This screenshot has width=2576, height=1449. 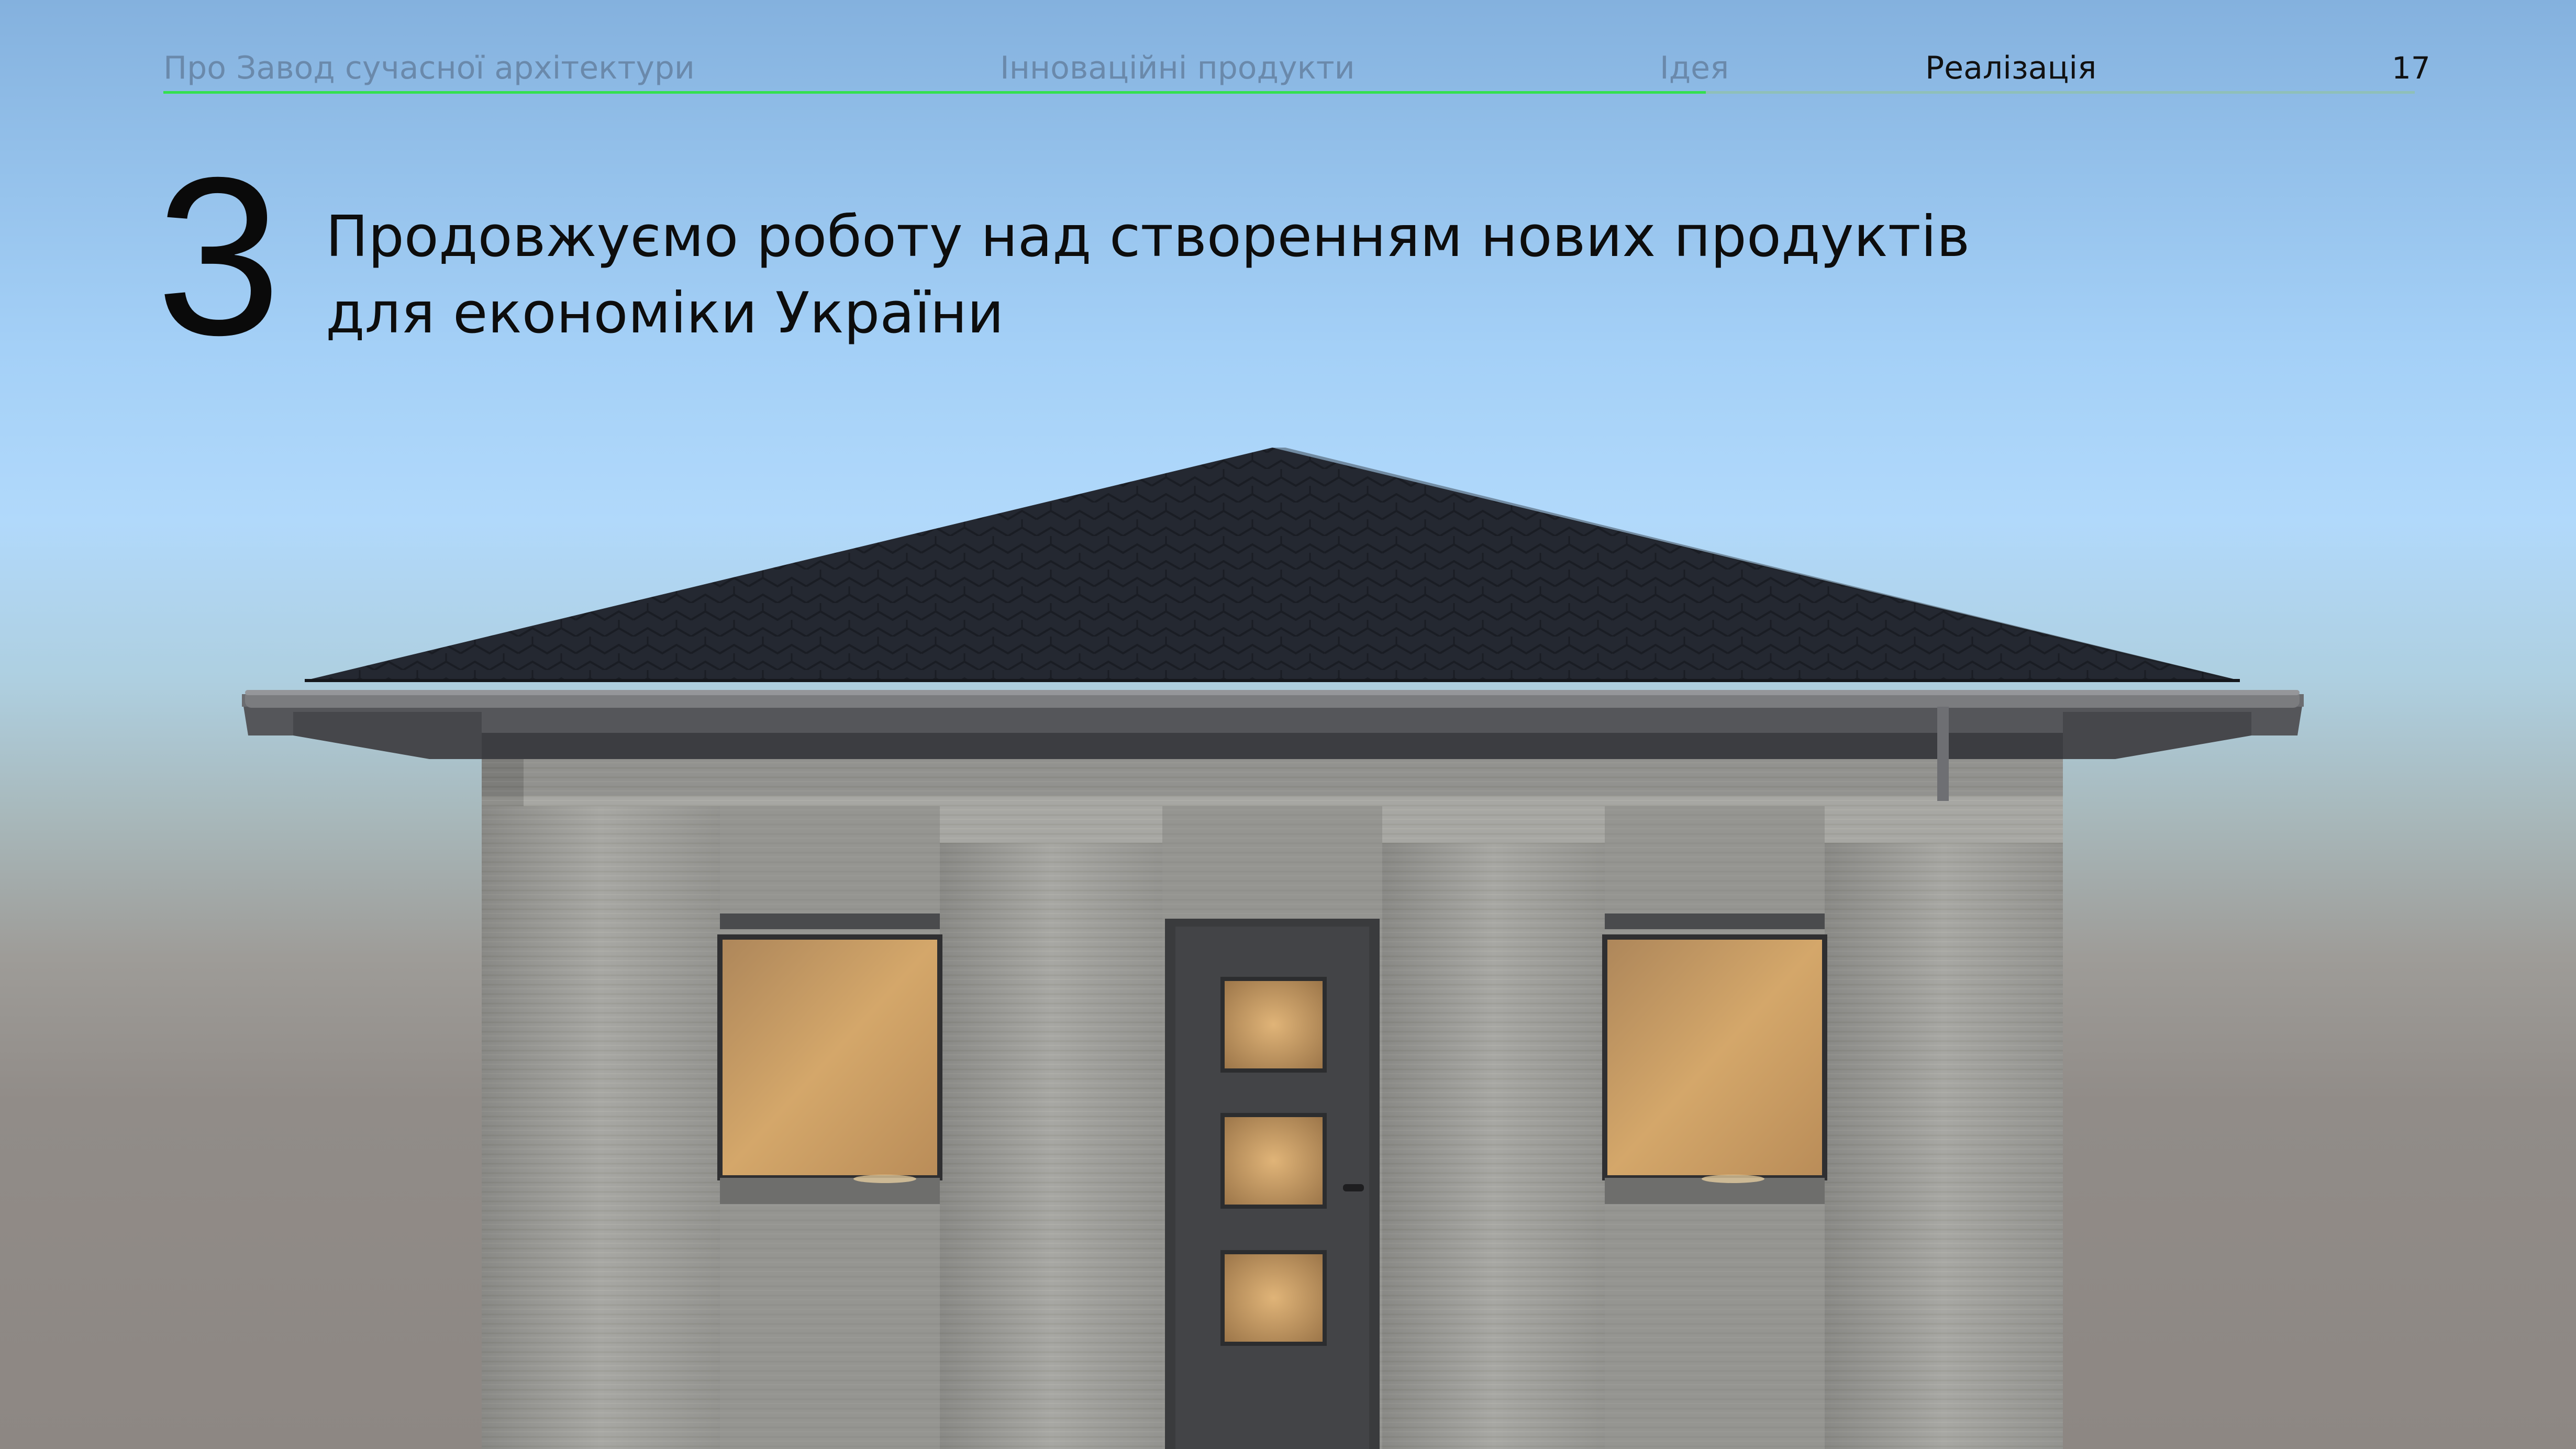 What do you see at coordinates (830, 1059) in the screenshot?
I see `left-window` at bounding box center [830, 1059].